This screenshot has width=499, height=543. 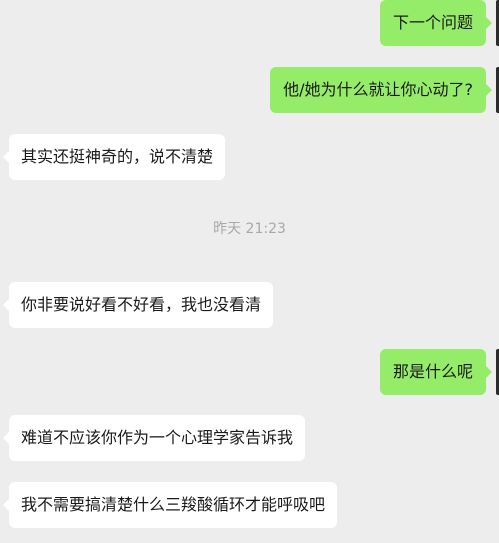 I want to click on message-timestamp: 昨天 21:23, so click(x=249, y=229).